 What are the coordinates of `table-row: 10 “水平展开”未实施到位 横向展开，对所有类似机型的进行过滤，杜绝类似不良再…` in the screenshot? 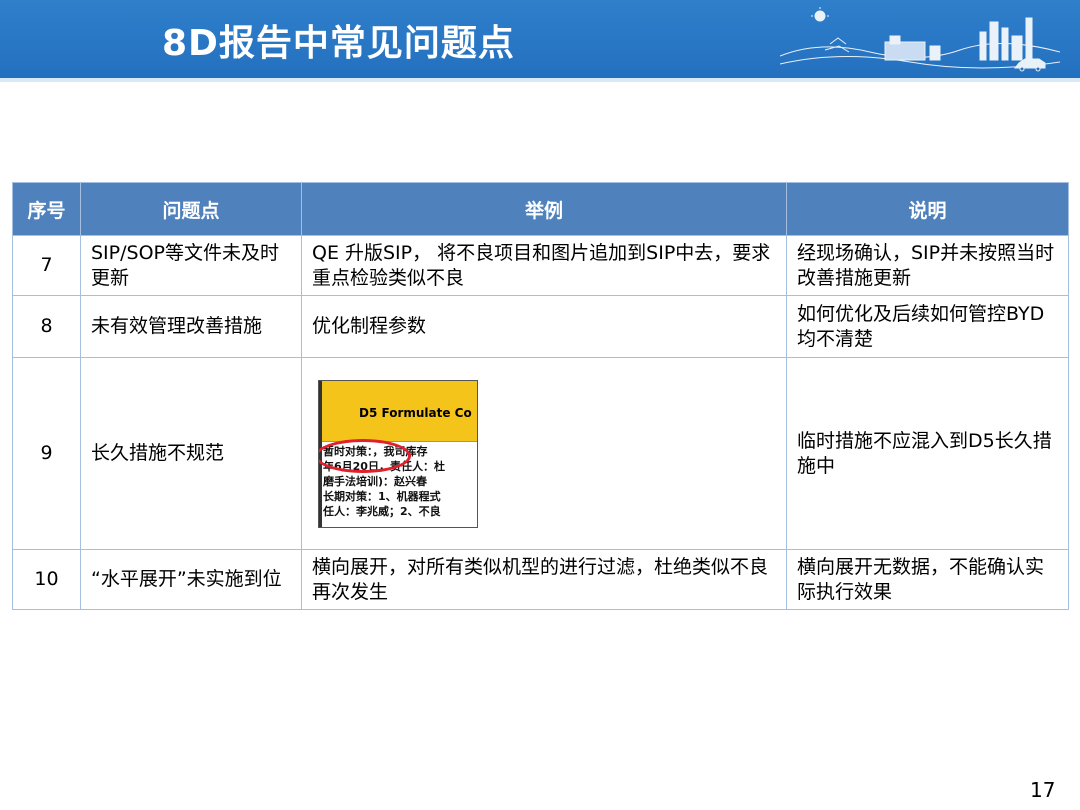 It's located at (540, 579).